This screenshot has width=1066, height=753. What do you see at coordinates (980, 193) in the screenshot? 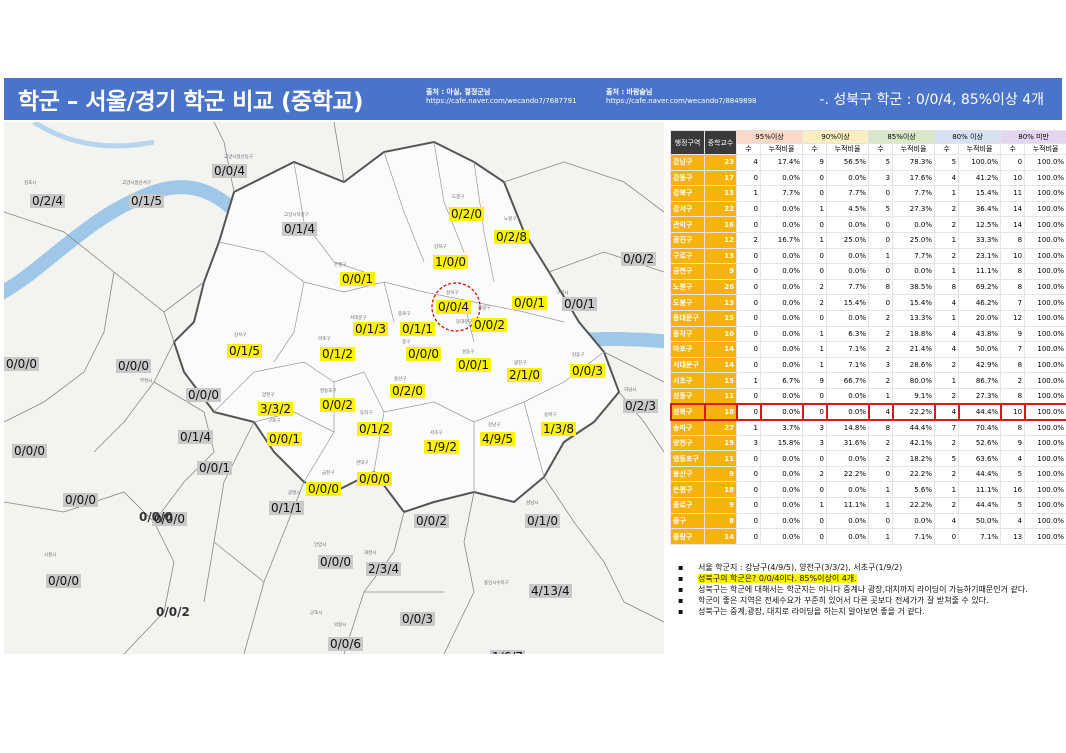
I see `ratio-cell: 15.4%` at bounding box center [980, 193].